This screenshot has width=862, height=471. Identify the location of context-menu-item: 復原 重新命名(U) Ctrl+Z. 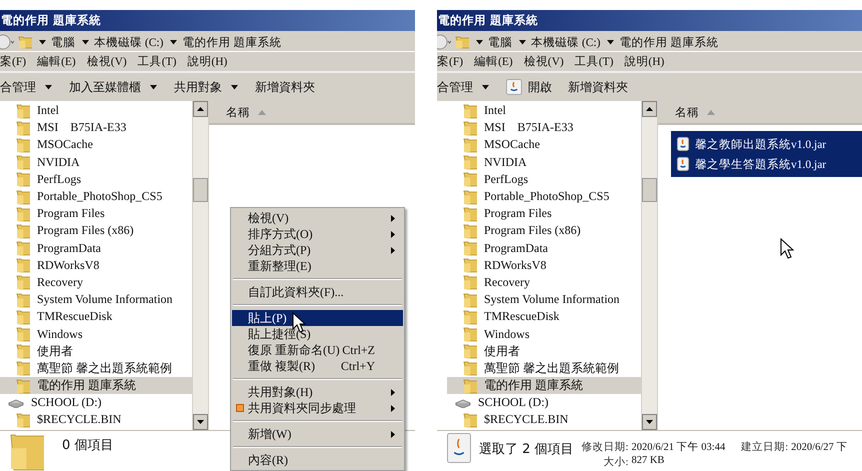
(317, 350).